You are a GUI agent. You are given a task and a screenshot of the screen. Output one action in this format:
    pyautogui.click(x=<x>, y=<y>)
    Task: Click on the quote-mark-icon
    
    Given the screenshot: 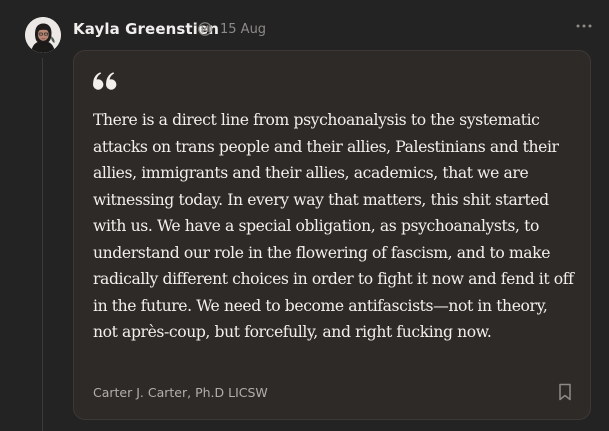 What is the action you would take?
    pyautogui.click(x=105, y=81)
    